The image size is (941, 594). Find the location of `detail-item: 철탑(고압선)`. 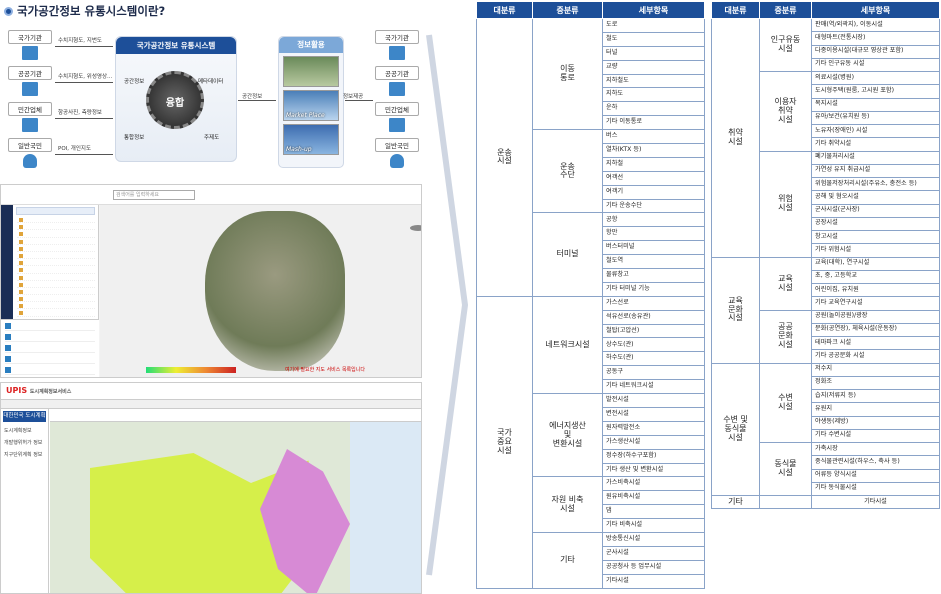

detail-item: 철탑(고압선) is located at coordinates (653, 331).